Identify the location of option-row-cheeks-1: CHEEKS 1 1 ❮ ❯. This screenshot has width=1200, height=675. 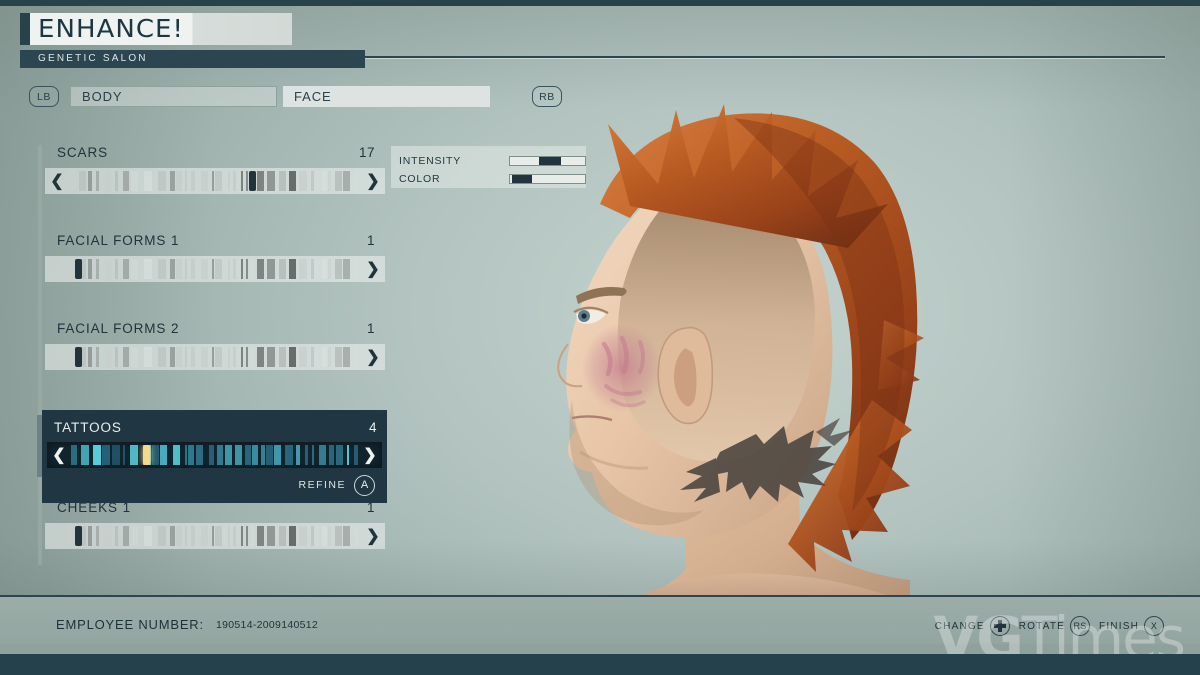
(215, 524).